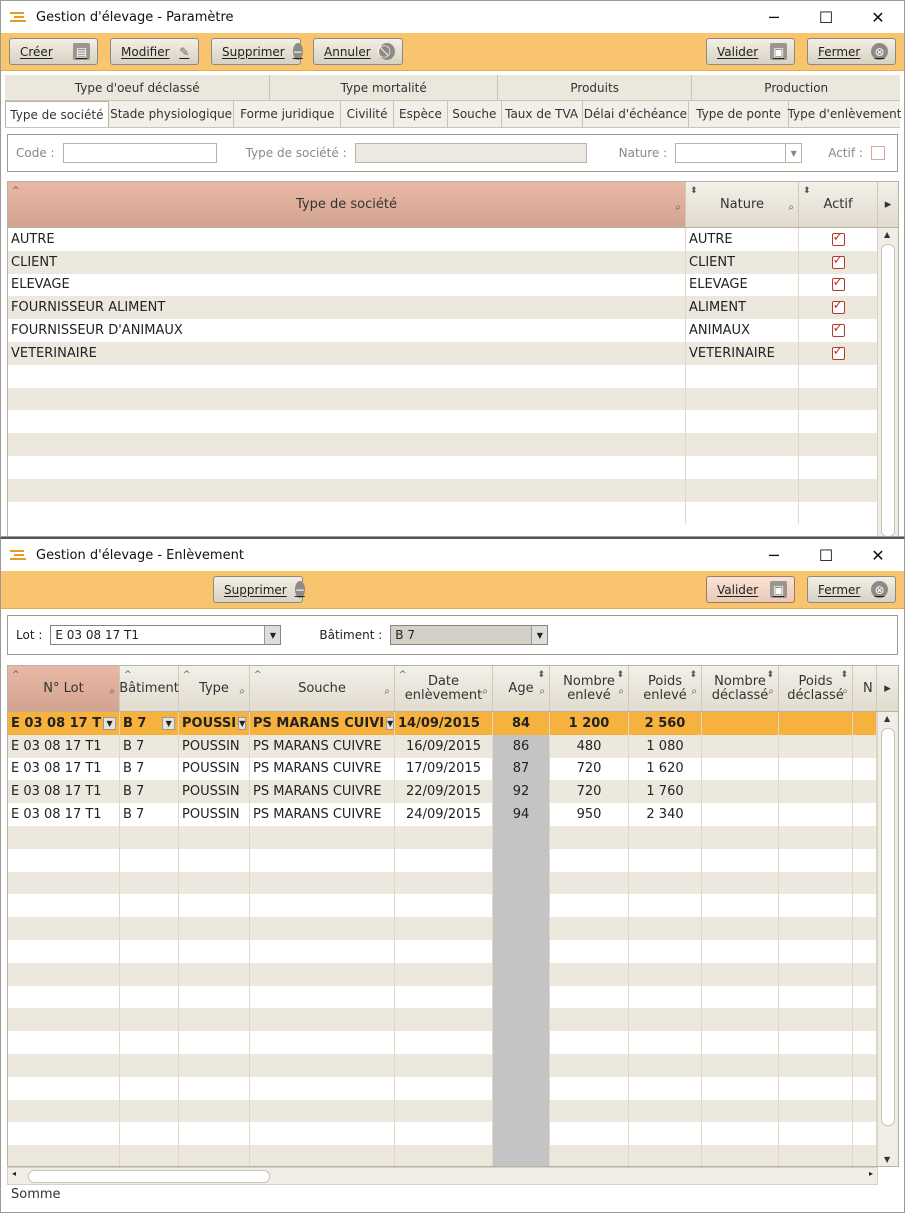 This screenshot has height=1213, width=905. What do you see at coordinates (470, 153) in the screenshot?
I see `type-societe-input` at bounding box center [470, 153].